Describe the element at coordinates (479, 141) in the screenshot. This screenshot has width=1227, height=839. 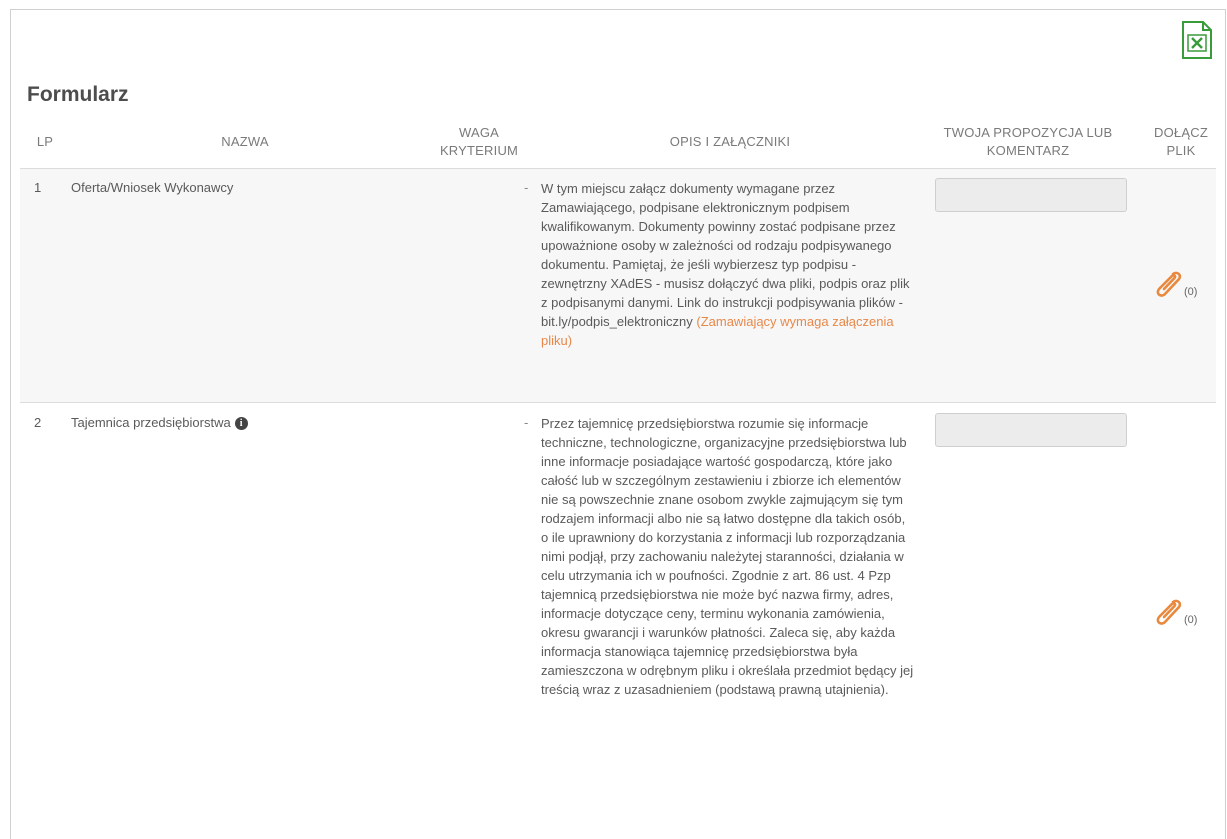
I see `header-waga: WAGA KRYTERIUM` at that location.